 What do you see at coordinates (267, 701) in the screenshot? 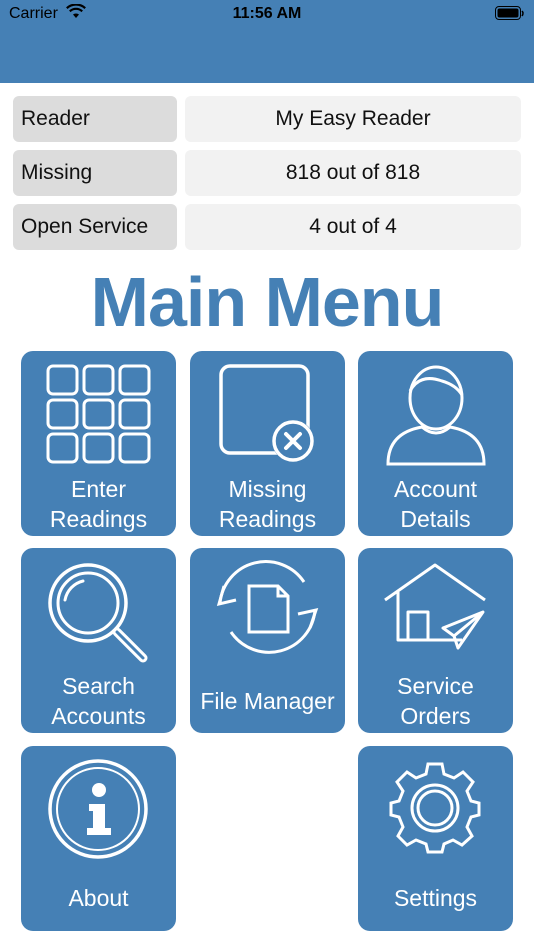
I see `file-manager-label: File Manager` at bounding box center [267, 701].